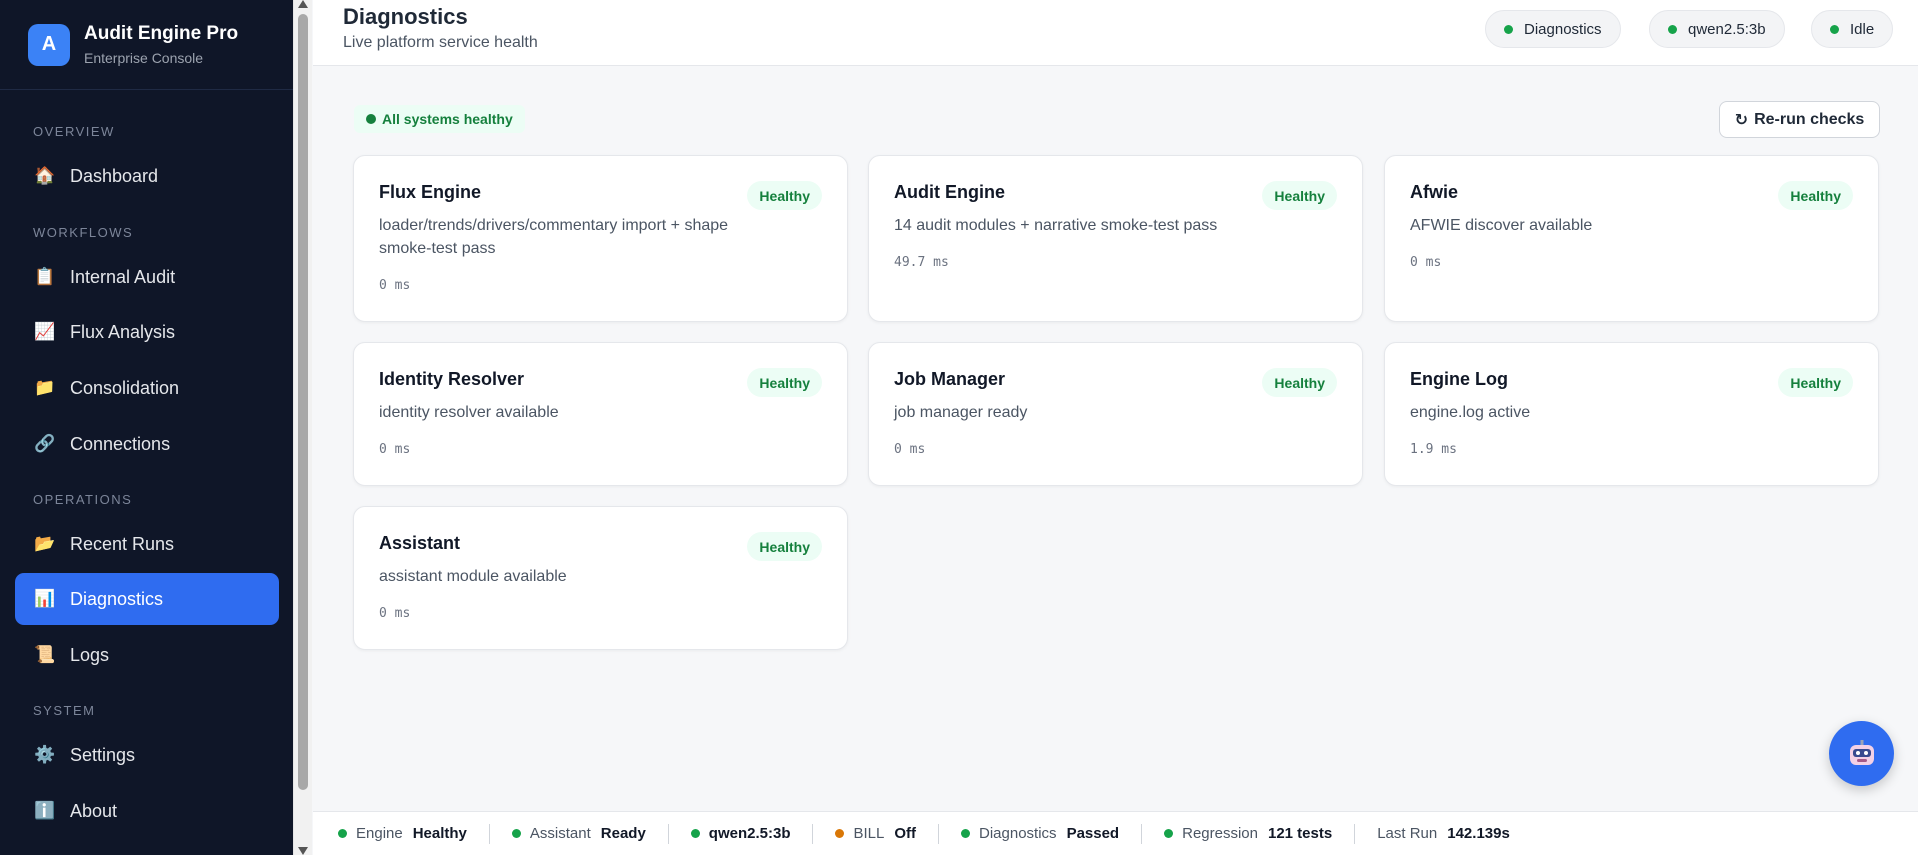 The height and width of the screenshot is (855, 1918). I want to click on info-icon: ℹ️, so click(45, 810).